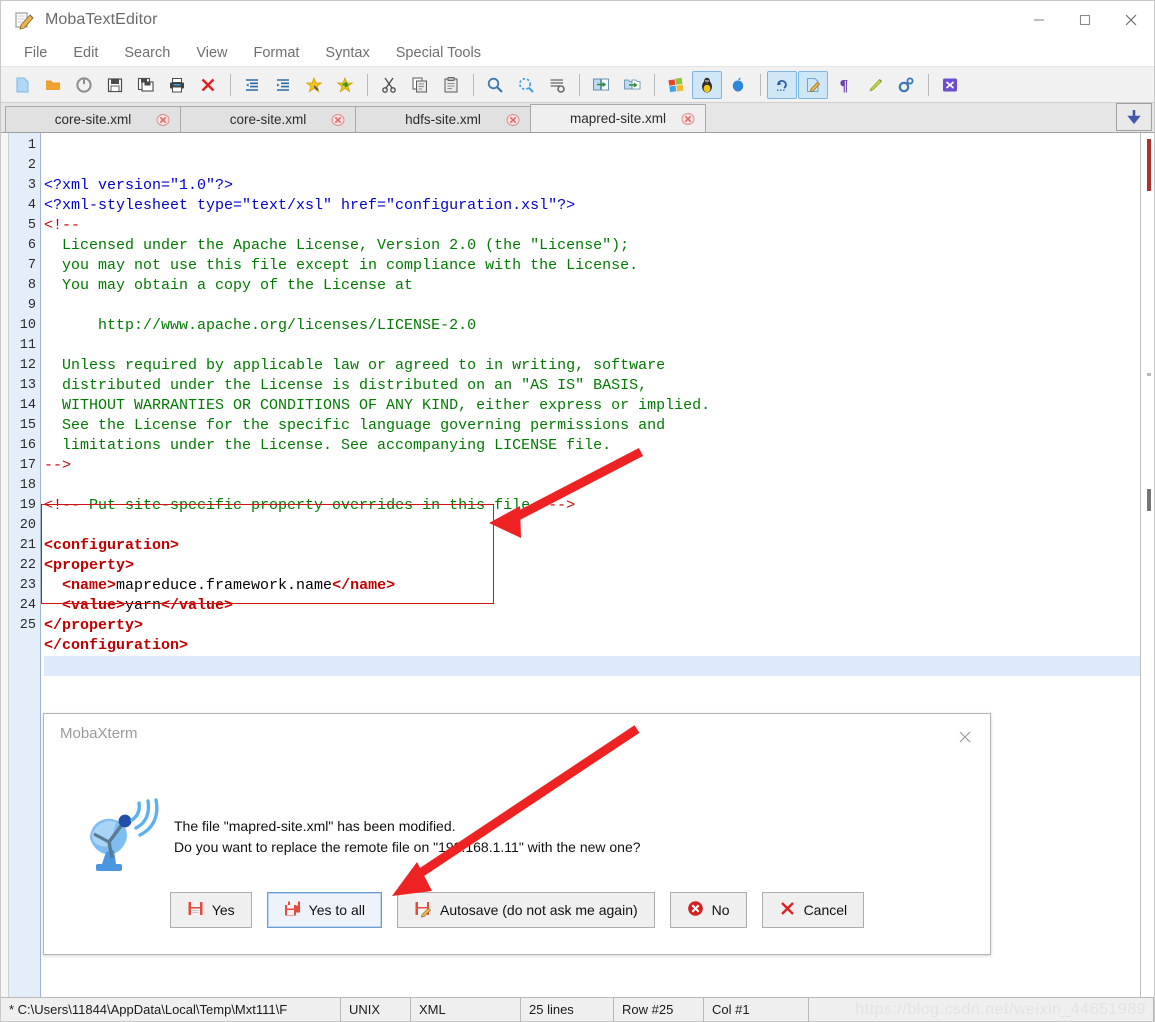 Image resolution: width=1155 pixels, height=1022 pixels. I want to click on code-line: <?xml version="1.0"?>, so click(599, 186).